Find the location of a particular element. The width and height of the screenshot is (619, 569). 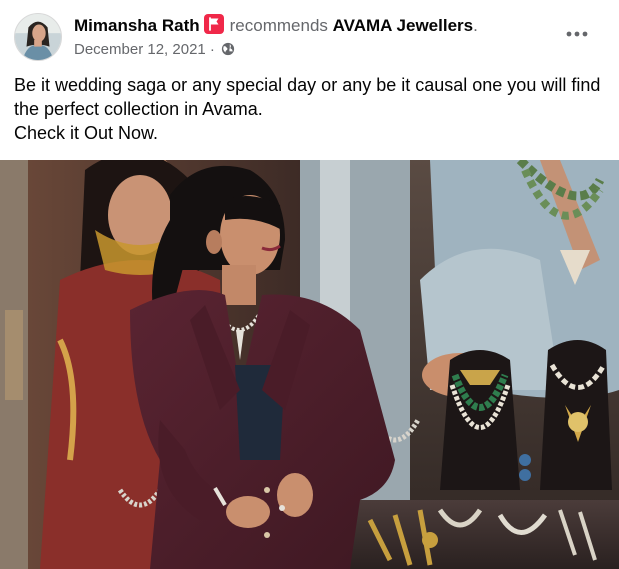

title-period: . is located at coordinates (475, 25).